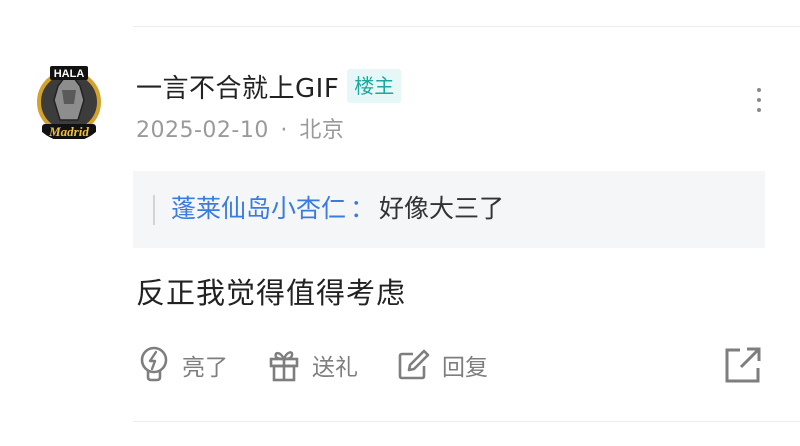 The height and width of the screenshot is (446, 800). Describe the element at coordinates (322, 130) in the screenshot. I see `post-location: 北京` at that location.